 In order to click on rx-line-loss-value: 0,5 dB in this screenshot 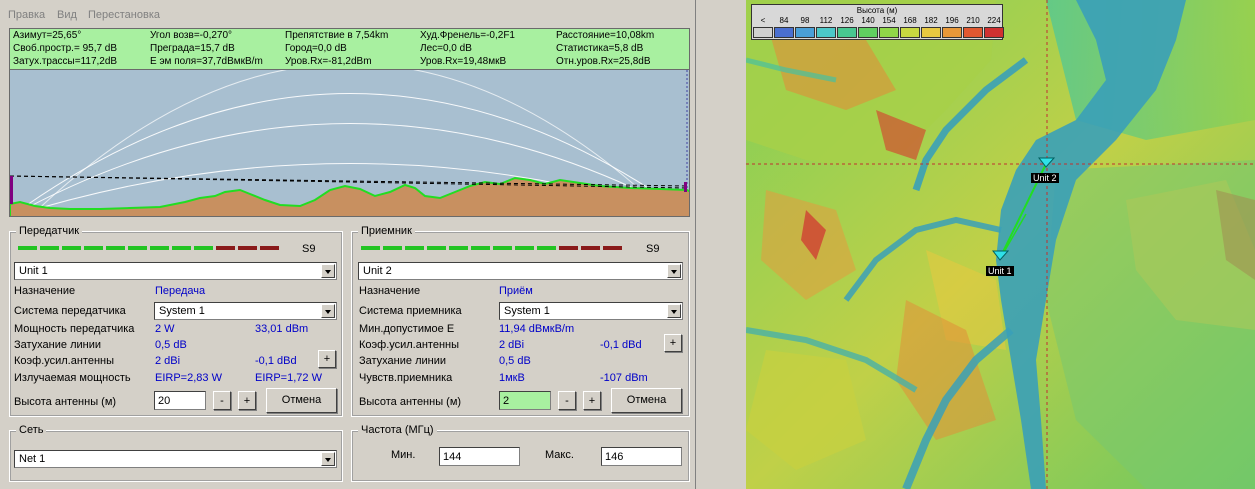, I will do `click(515, 361)`.